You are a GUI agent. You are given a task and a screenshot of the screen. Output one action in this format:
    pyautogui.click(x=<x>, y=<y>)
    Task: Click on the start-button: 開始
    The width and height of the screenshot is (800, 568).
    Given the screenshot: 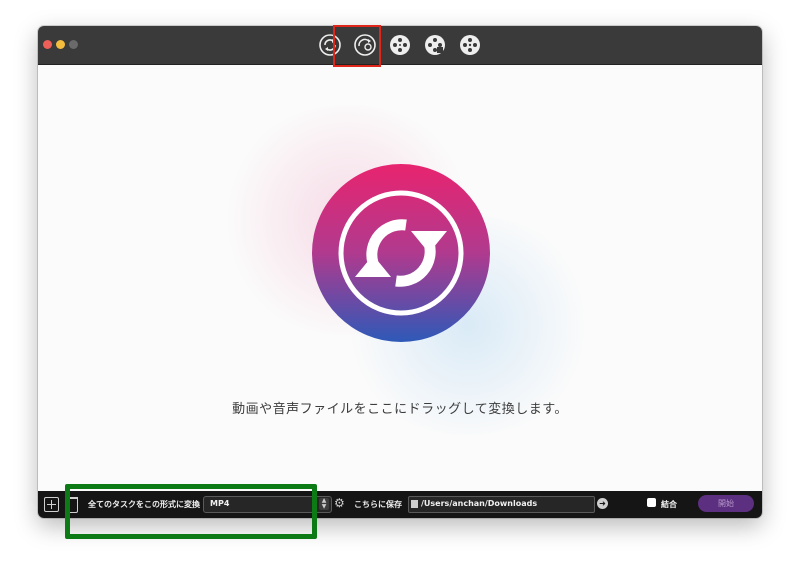 What is the action you would take?
    pyautogui.click(x=726, y=503)
    